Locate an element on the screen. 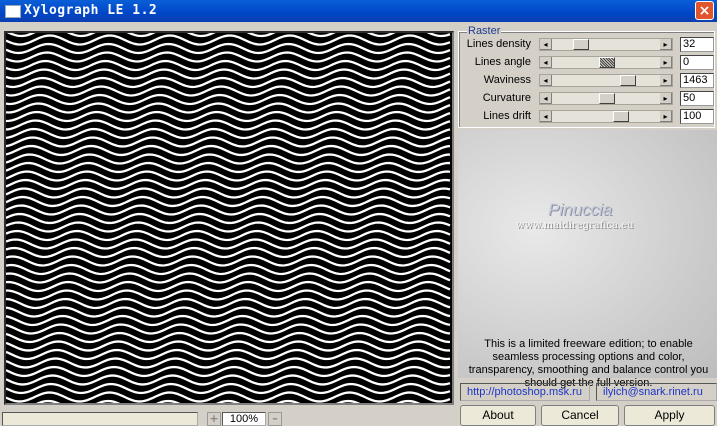  status-bar: + 100% – is located at coordinates (228, 418).